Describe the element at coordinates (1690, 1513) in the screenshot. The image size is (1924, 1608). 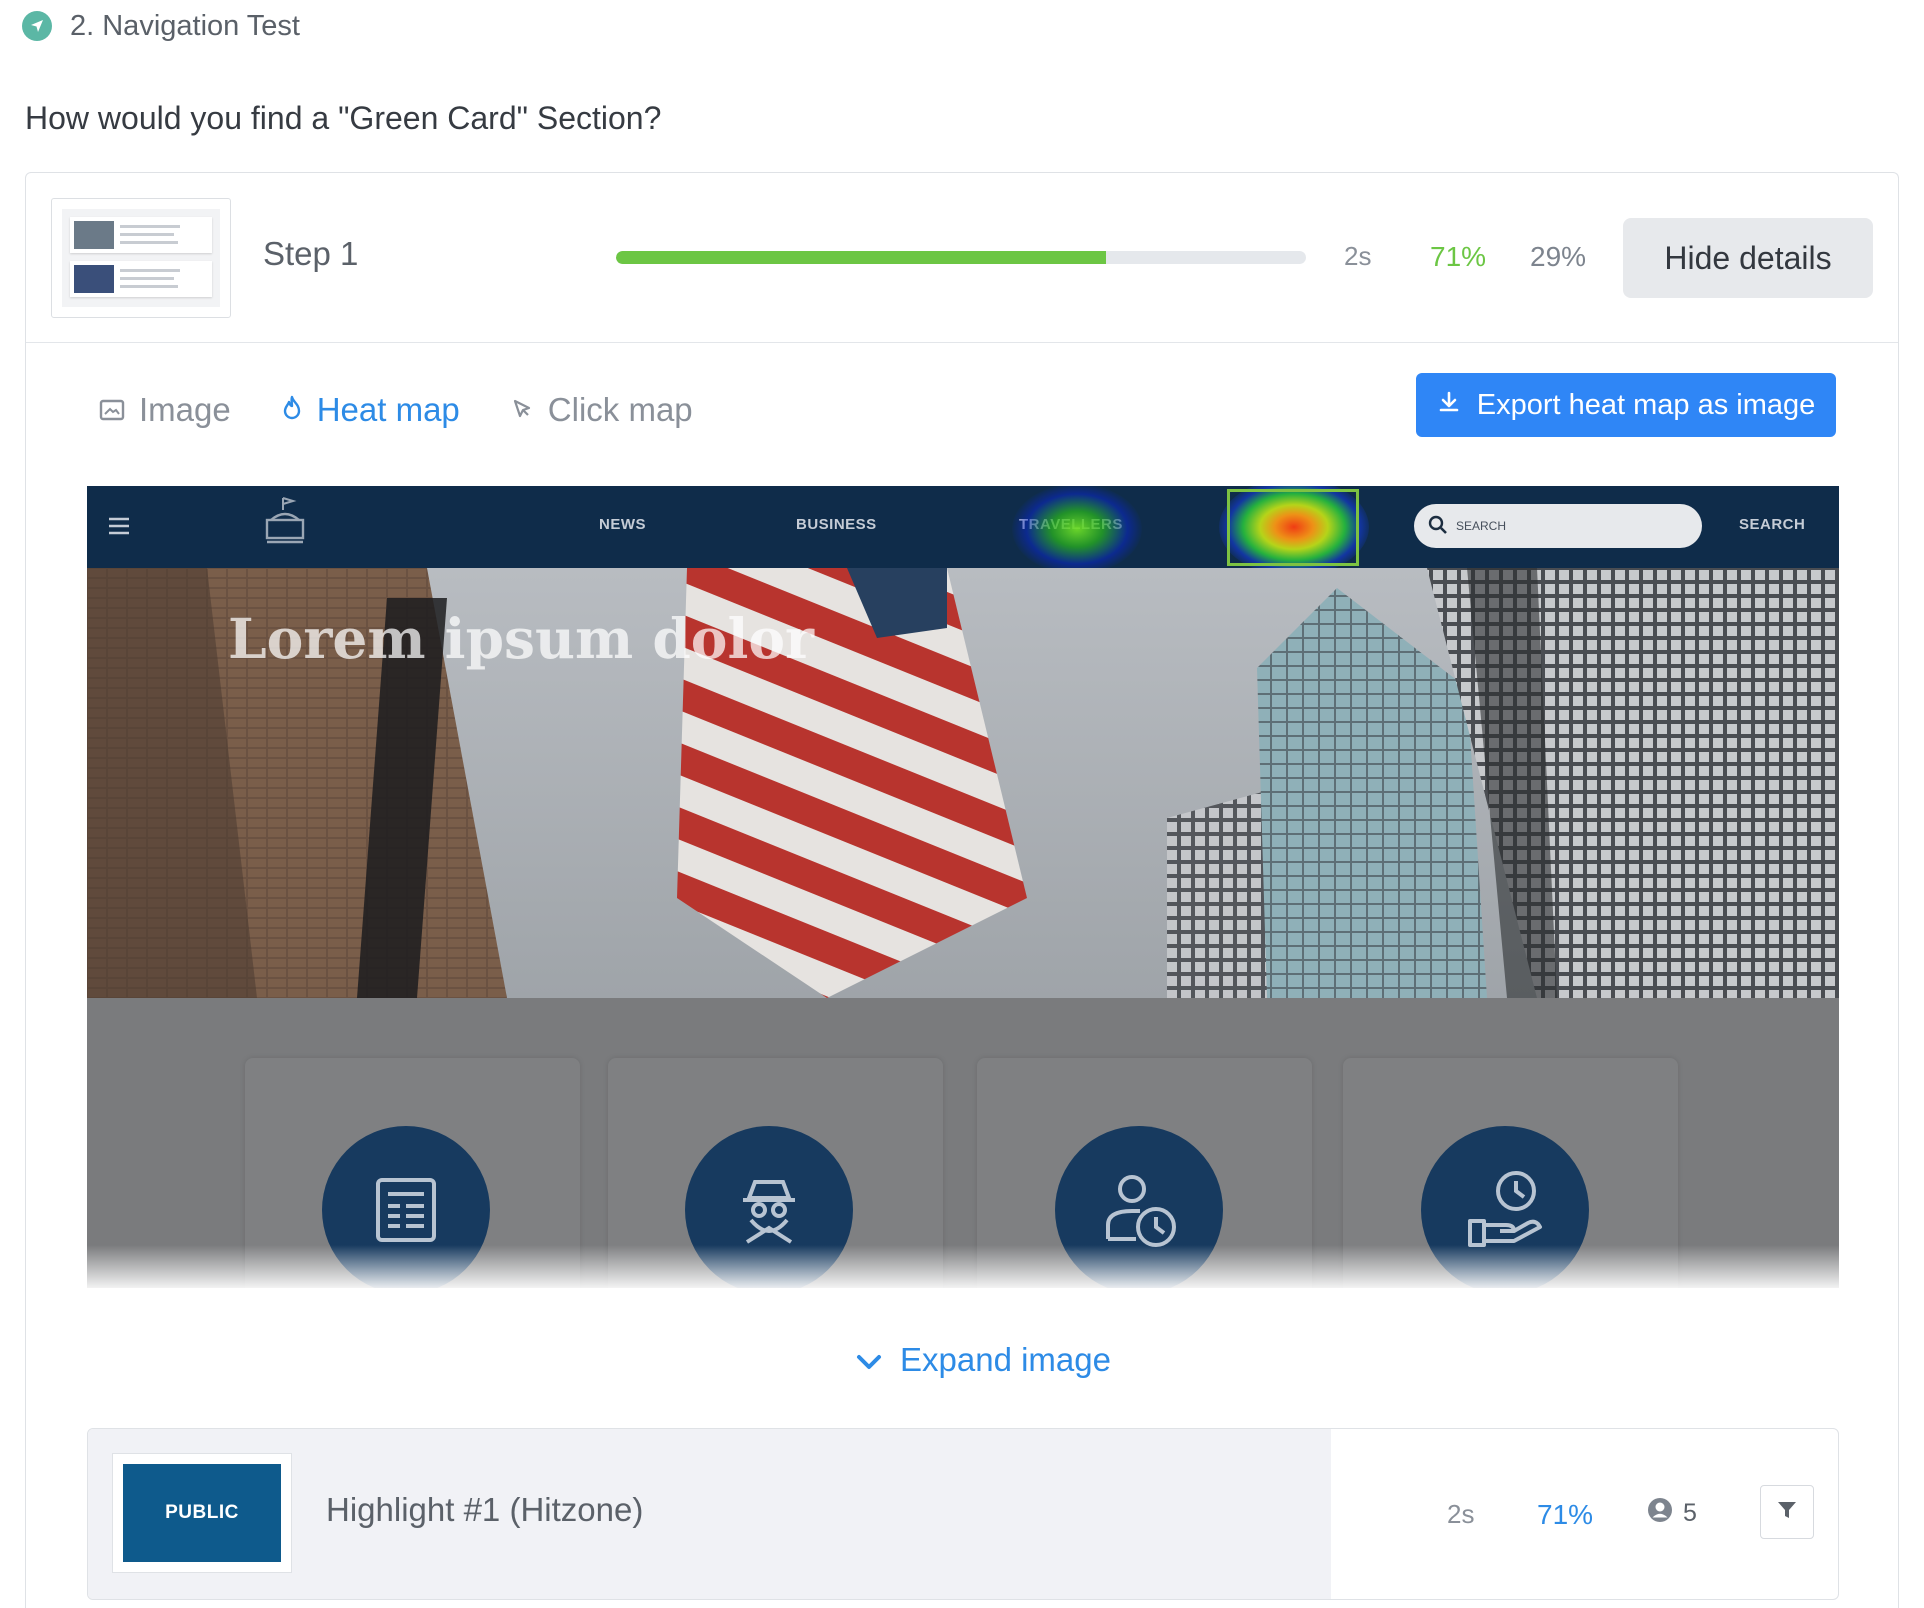
I see `user-count-value: 5` at that location.